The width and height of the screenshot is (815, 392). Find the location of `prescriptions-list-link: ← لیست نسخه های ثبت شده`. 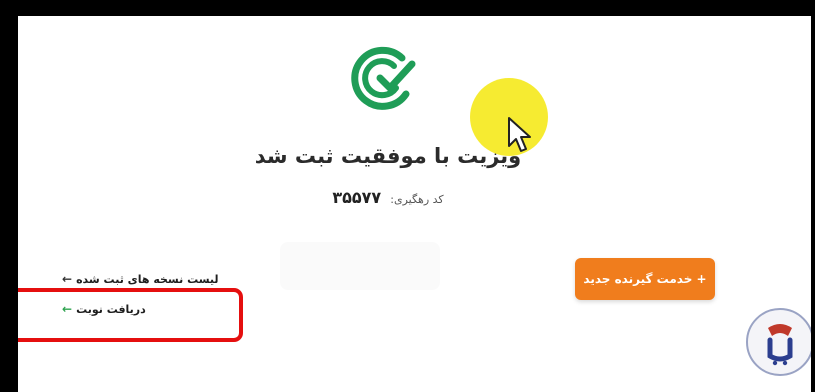

prescriptions-list-link: ← لیست نسخه های ثبت شده is located at coordinates (140, 279).